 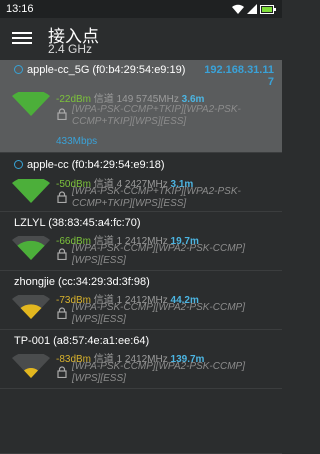 I want to click on wifi-status-icon, so click(x=238, y=9).